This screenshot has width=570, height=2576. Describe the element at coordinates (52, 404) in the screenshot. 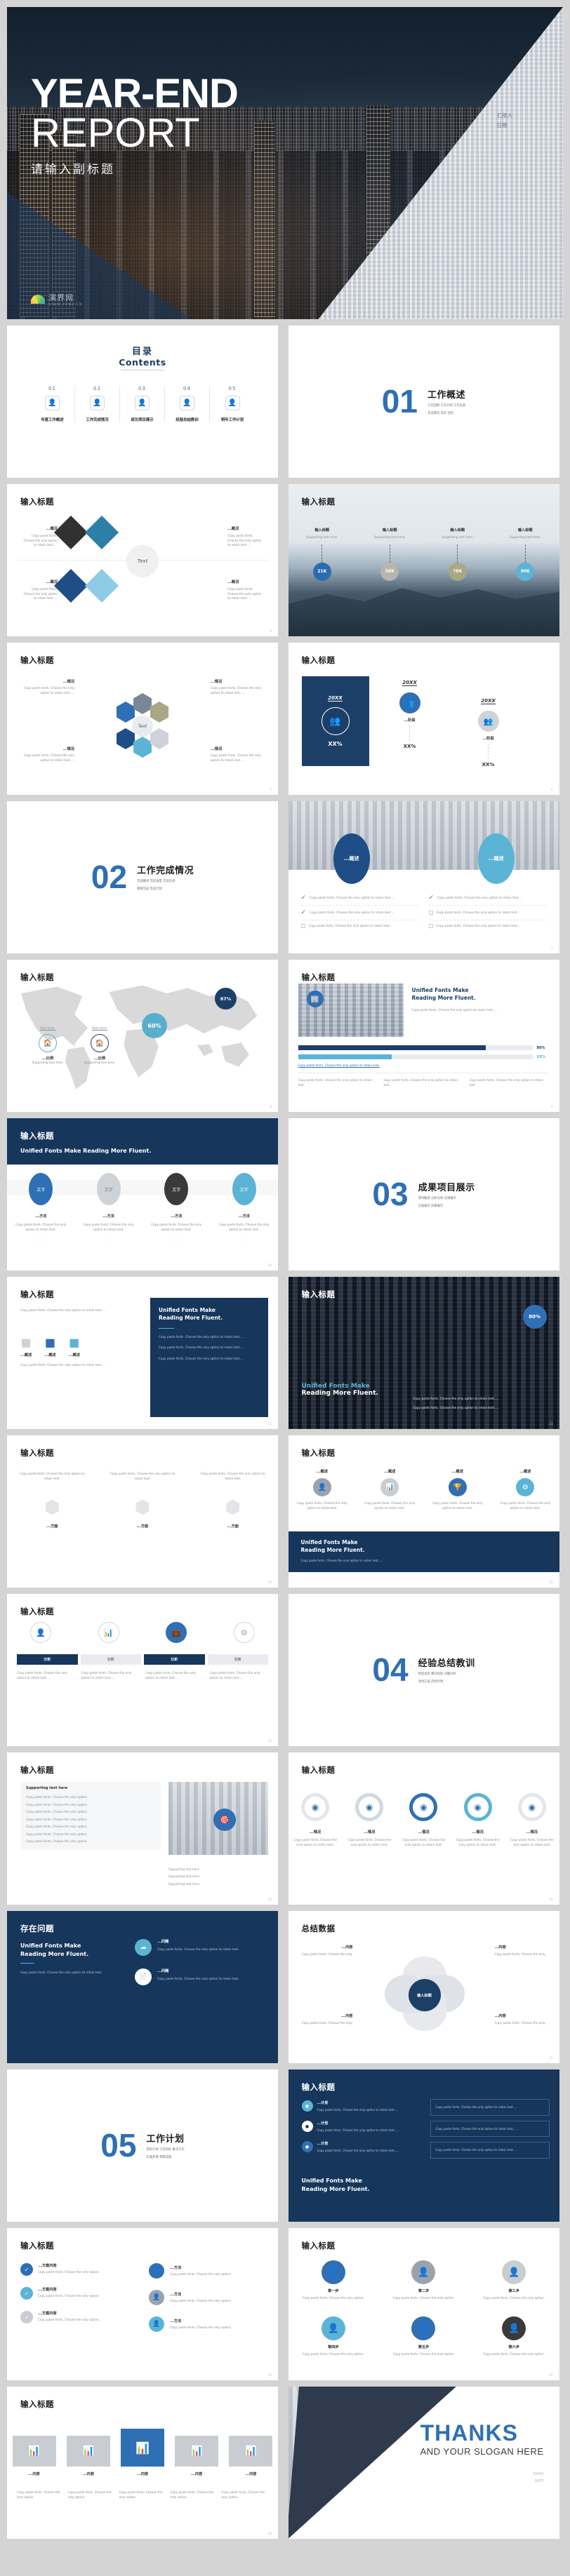

I see `contents-item-1: 01 👤 年度工作概述` at that location.